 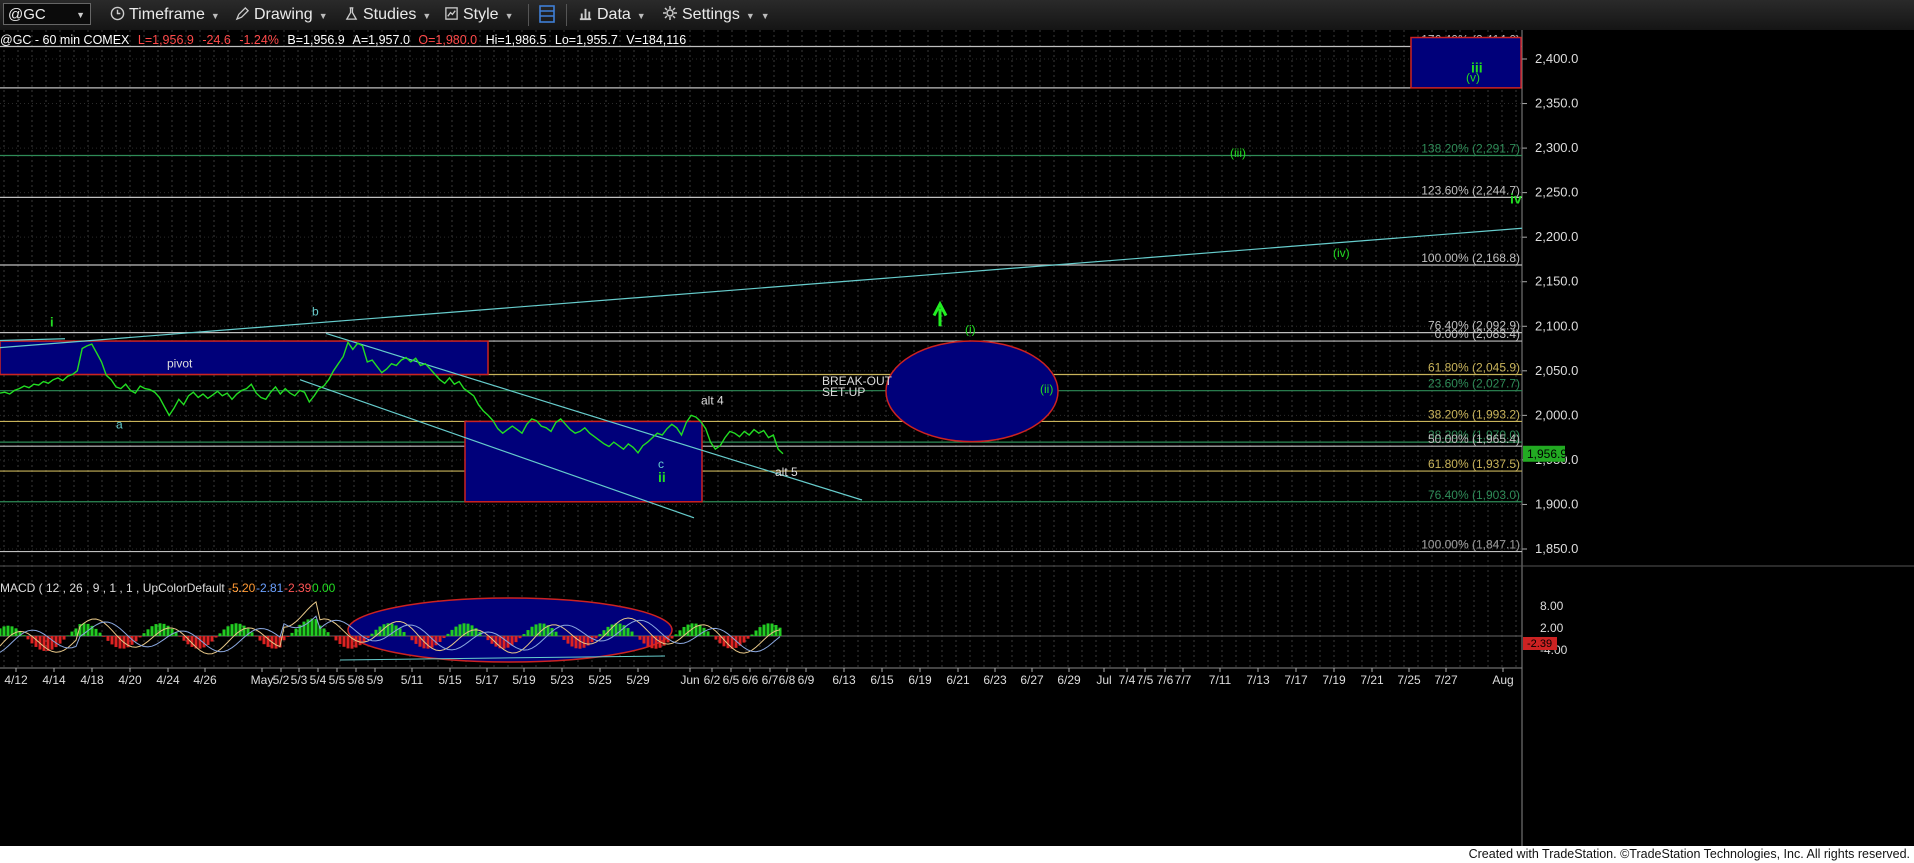 I want to click on style-icon, so click(x=451, y=13).